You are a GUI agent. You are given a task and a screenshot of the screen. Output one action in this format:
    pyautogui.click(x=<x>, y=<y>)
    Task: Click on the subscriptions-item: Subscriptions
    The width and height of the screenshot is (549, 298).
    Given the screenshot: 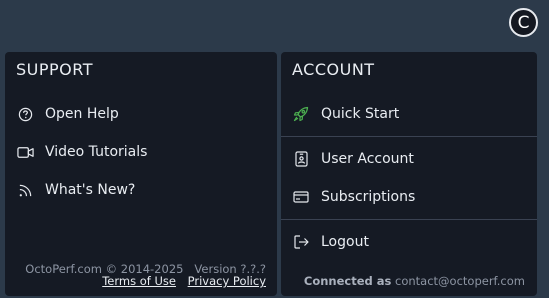 What is the action you would take?
    pyautogui.click(x=409, y=197)
    